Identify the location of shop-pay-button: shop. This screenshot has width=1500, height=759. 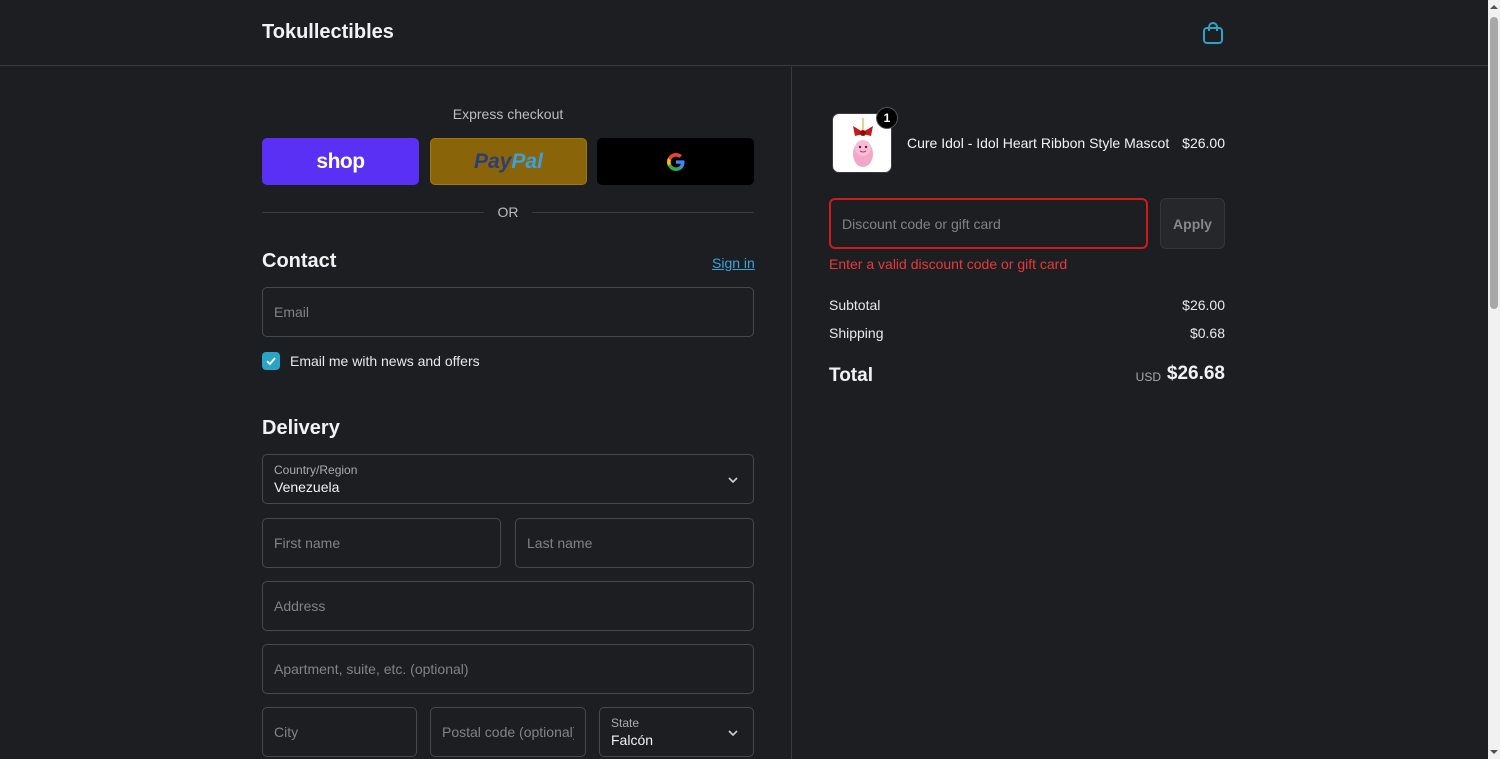
(340, 161).